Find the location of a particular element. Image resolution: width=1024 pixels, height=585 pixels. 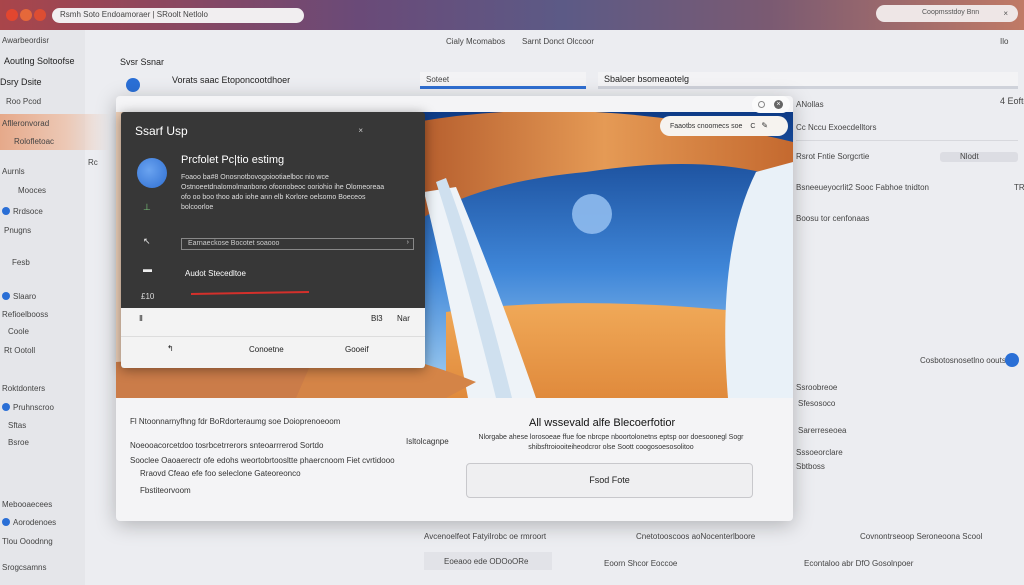

sidebar-item: Roktdonters is located at coordinates (23, 388).